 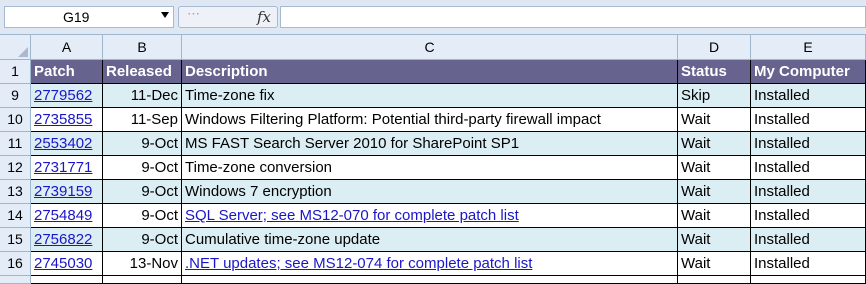 What do you see at coordinates (63, 239) in the screenshot?
I see `patch-link: 2756822` at bounding box center [63, 239].